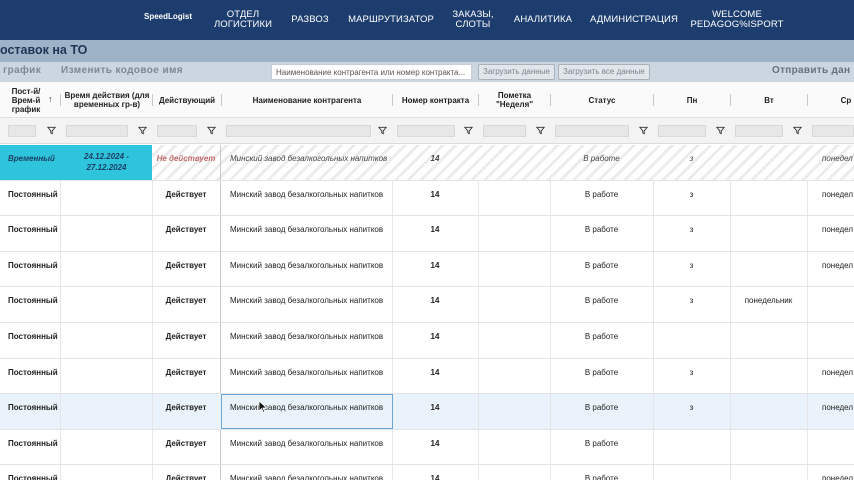 The height and width of the screenshot is (480, 854). I want to click on cell-schedule-type: Временный, so click(30, 162).